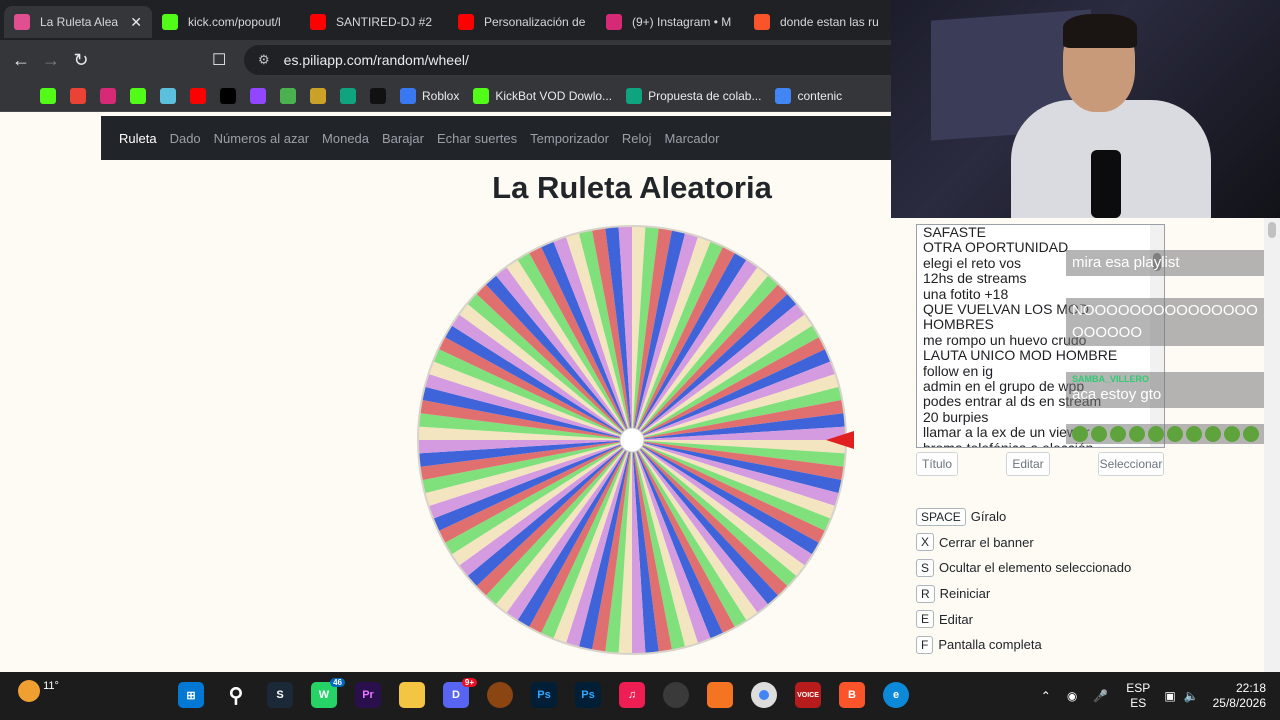 The image size is (1280, 720). What do you see at coordinates (374, 22) in the screenshot?
I see `browser-tab: SANTIRED-DJ #2` at bounding box center [374, 22].